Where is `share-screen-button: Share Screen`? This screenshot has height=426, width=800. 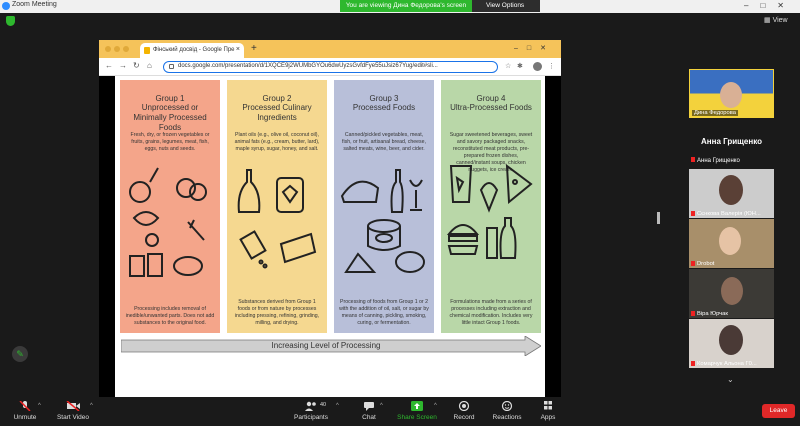
share-screen-button: Share Screen is located at coordinates (417, 410).